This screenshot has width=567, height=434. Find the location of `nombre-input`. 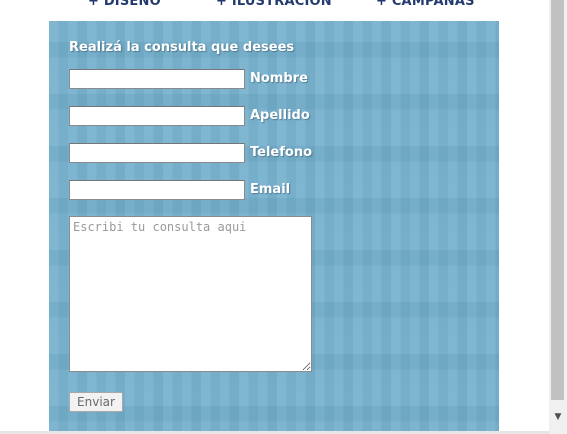

nombre-input is located at coordinates (157, 79).